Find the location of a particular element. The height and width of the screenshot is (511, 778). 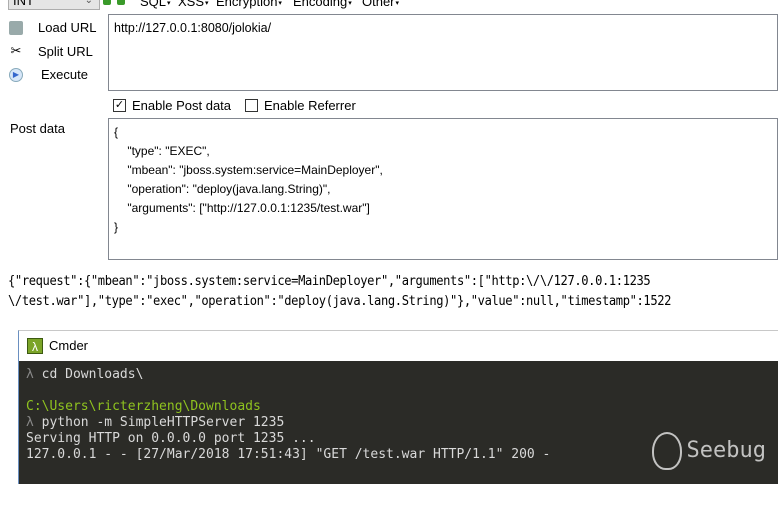

menu-label: Encryption is located at coordinates (247, 4).